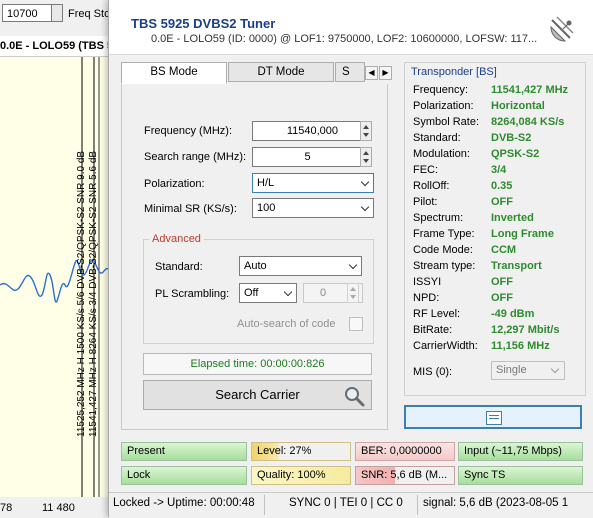  Describe the element at coordinates (522, 234) in the screenshot. I see `transponder-field-value: Long Frame` at that location.